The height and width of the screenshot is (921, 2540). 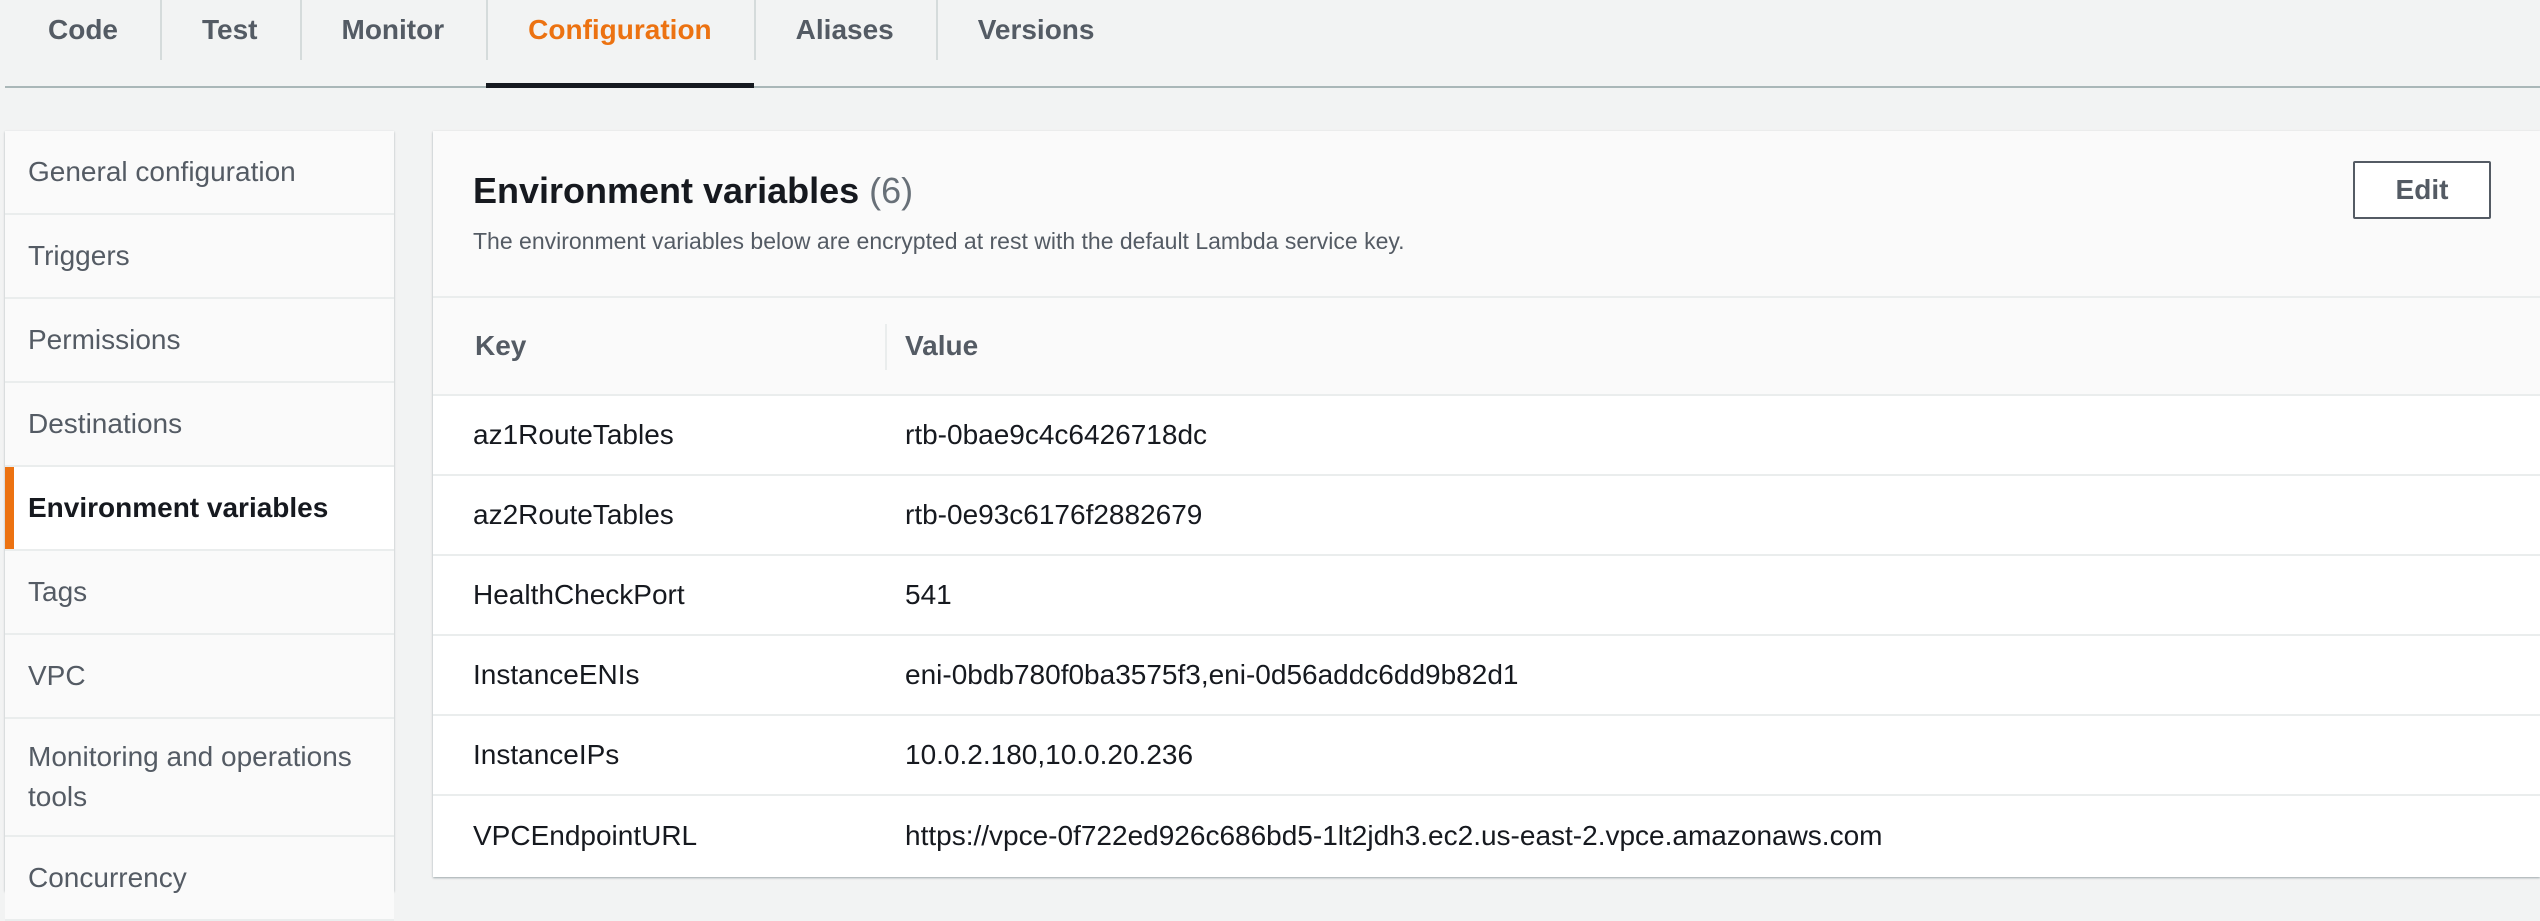 I want to click on sidenav-item-permissions: Permissions, so click(x=199, y=341).